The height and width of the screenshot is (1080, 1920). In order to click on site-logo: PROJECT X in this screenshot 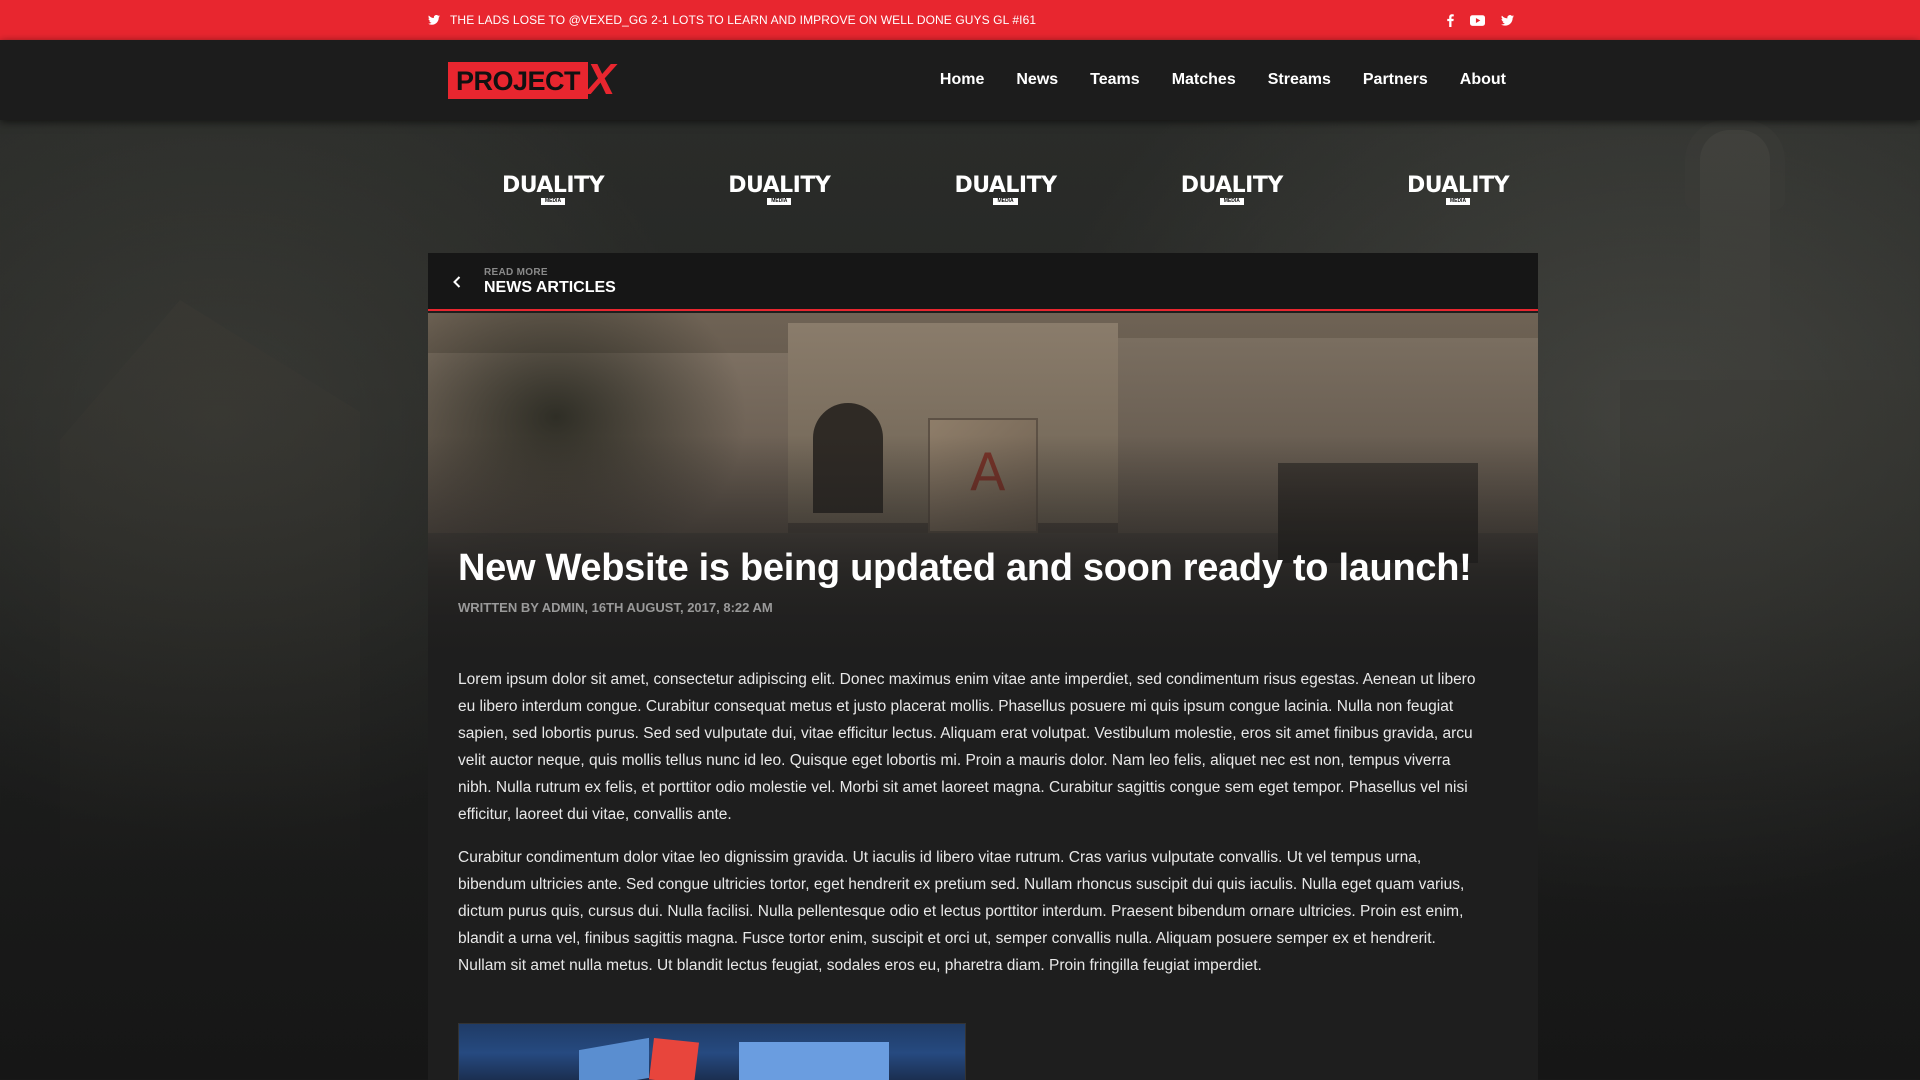, I will do `click(532, 79)`.